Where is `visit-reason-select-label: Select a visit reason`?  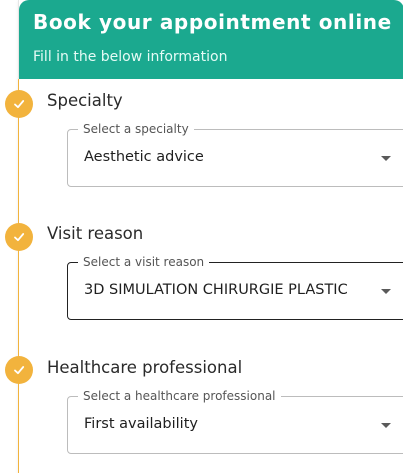 visit-reason-select-label: Select a visit reason is located at coordinates (144, 262).